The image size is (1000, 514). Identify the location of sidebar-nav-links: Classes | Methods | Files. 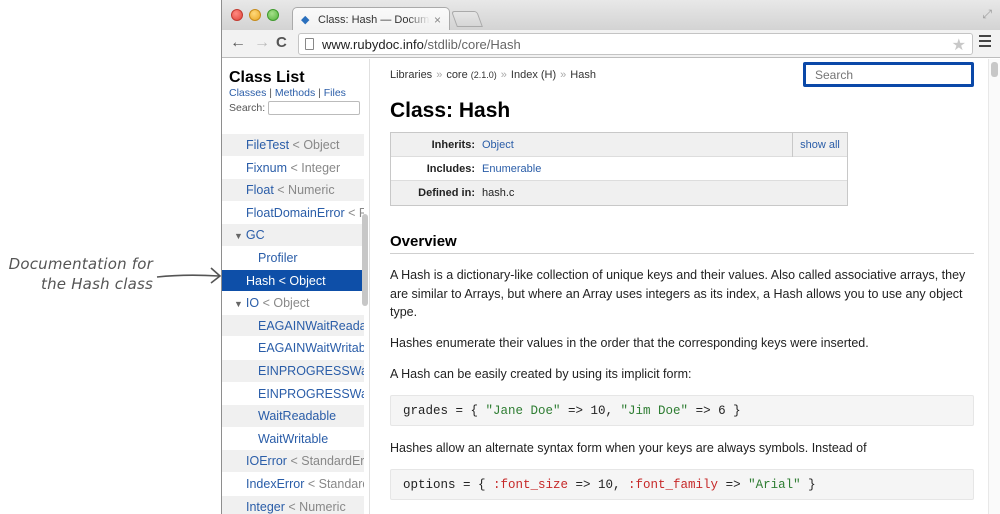
(287, 93).